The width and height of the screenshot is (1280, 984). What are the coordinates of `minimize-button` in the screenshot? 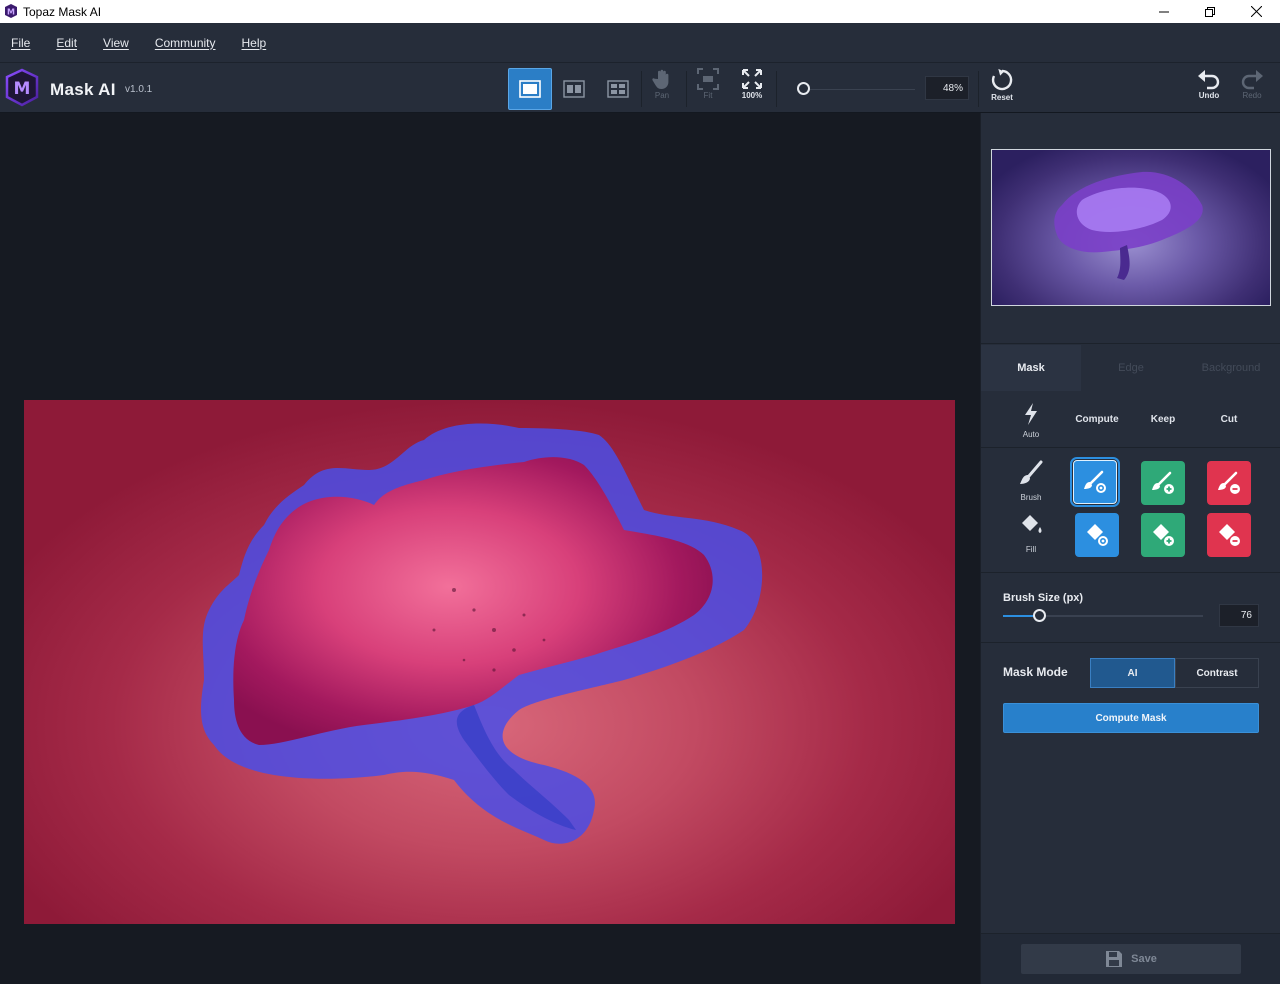 It's located at (1164, 11).